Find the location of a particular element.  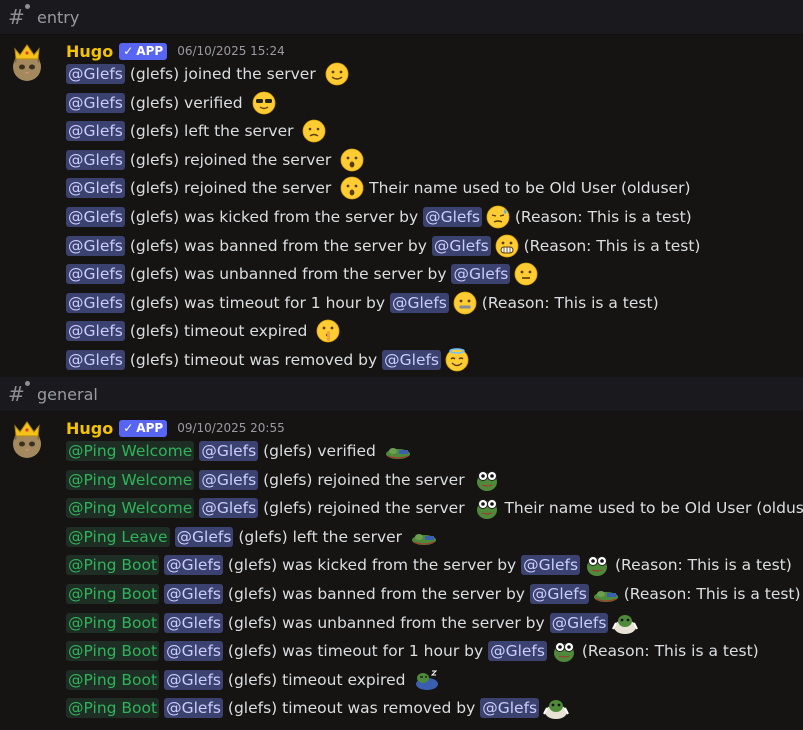

channel-header-entry: # entry is located at coordinates (401, 17).